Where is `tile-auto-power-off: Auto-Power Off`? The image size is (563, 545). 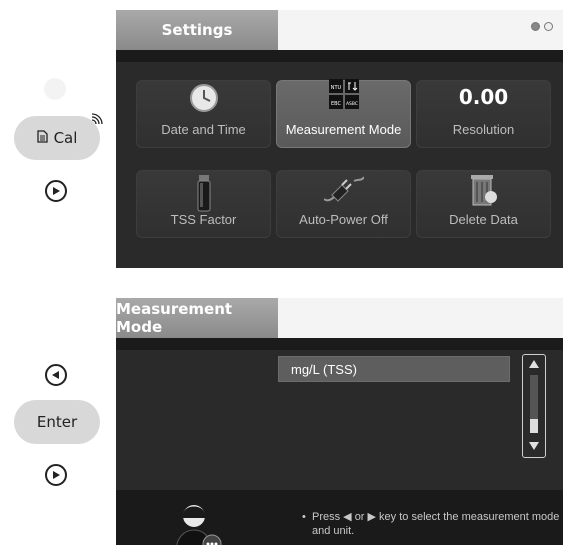
tile-auto-power-off: Auto-Power Off is located at coordinates (343, 204).